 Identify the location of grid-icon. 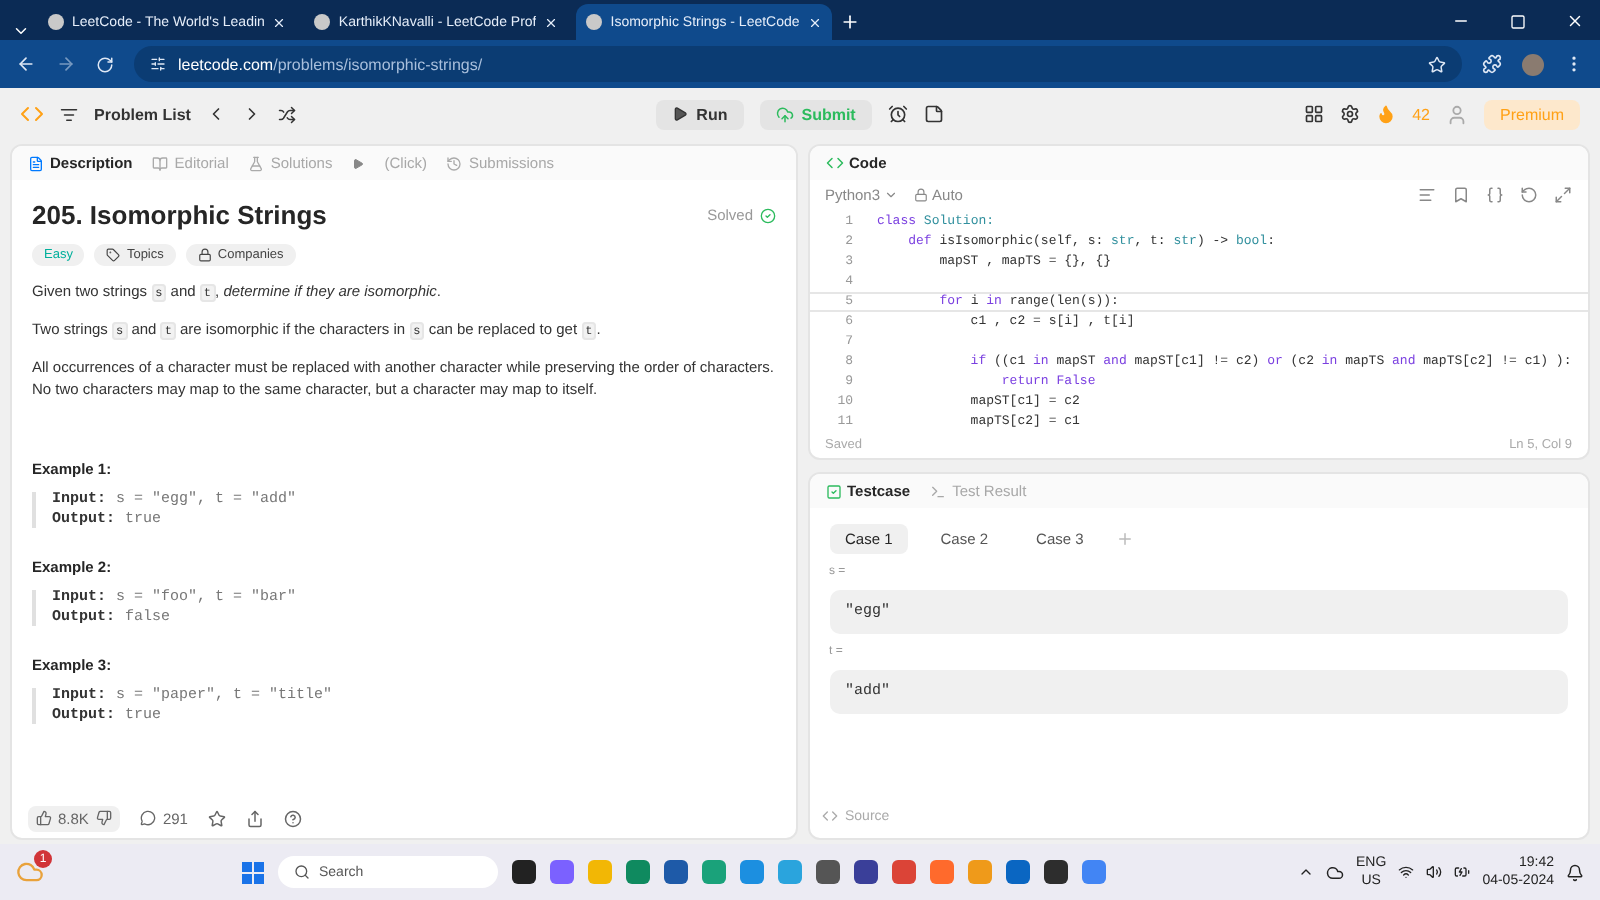
(1314, 114).